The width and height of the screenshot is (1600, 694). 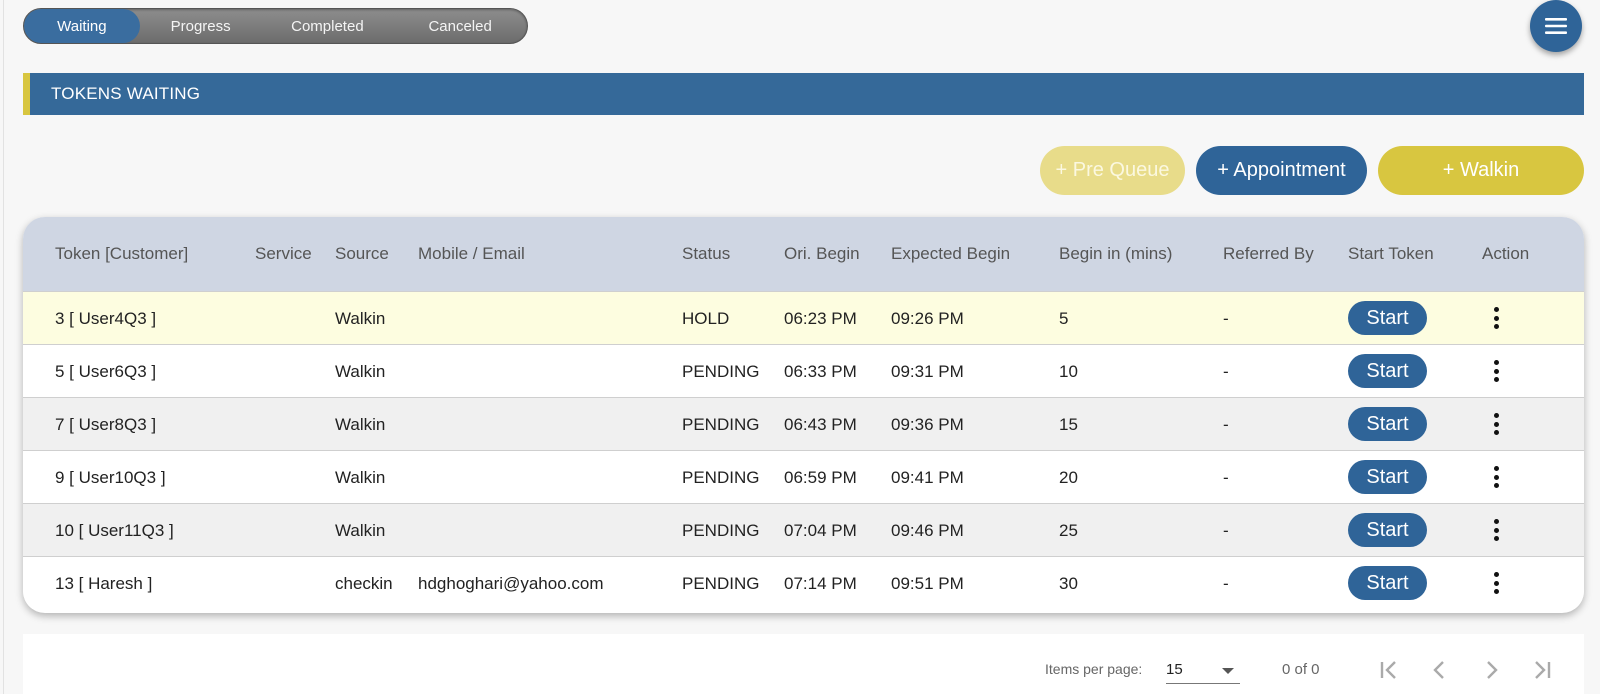 I want to click on cell-begin-in: 30, so click(x=1068, y=583).